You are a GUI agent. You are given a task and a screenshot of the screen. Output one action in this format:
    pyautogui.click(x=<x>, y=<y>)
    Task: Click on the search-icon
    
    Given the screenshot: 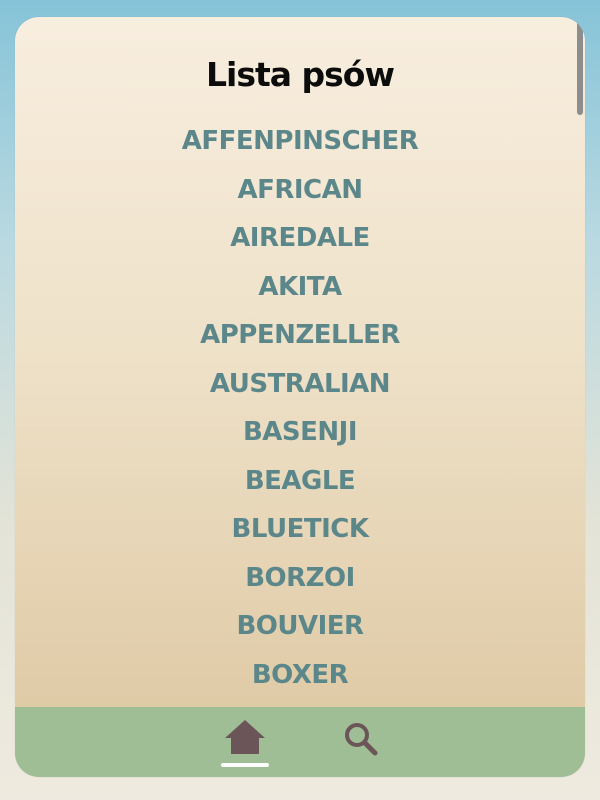 What is the action you would take?
    pyautogui.click(x=361, y=739)
    